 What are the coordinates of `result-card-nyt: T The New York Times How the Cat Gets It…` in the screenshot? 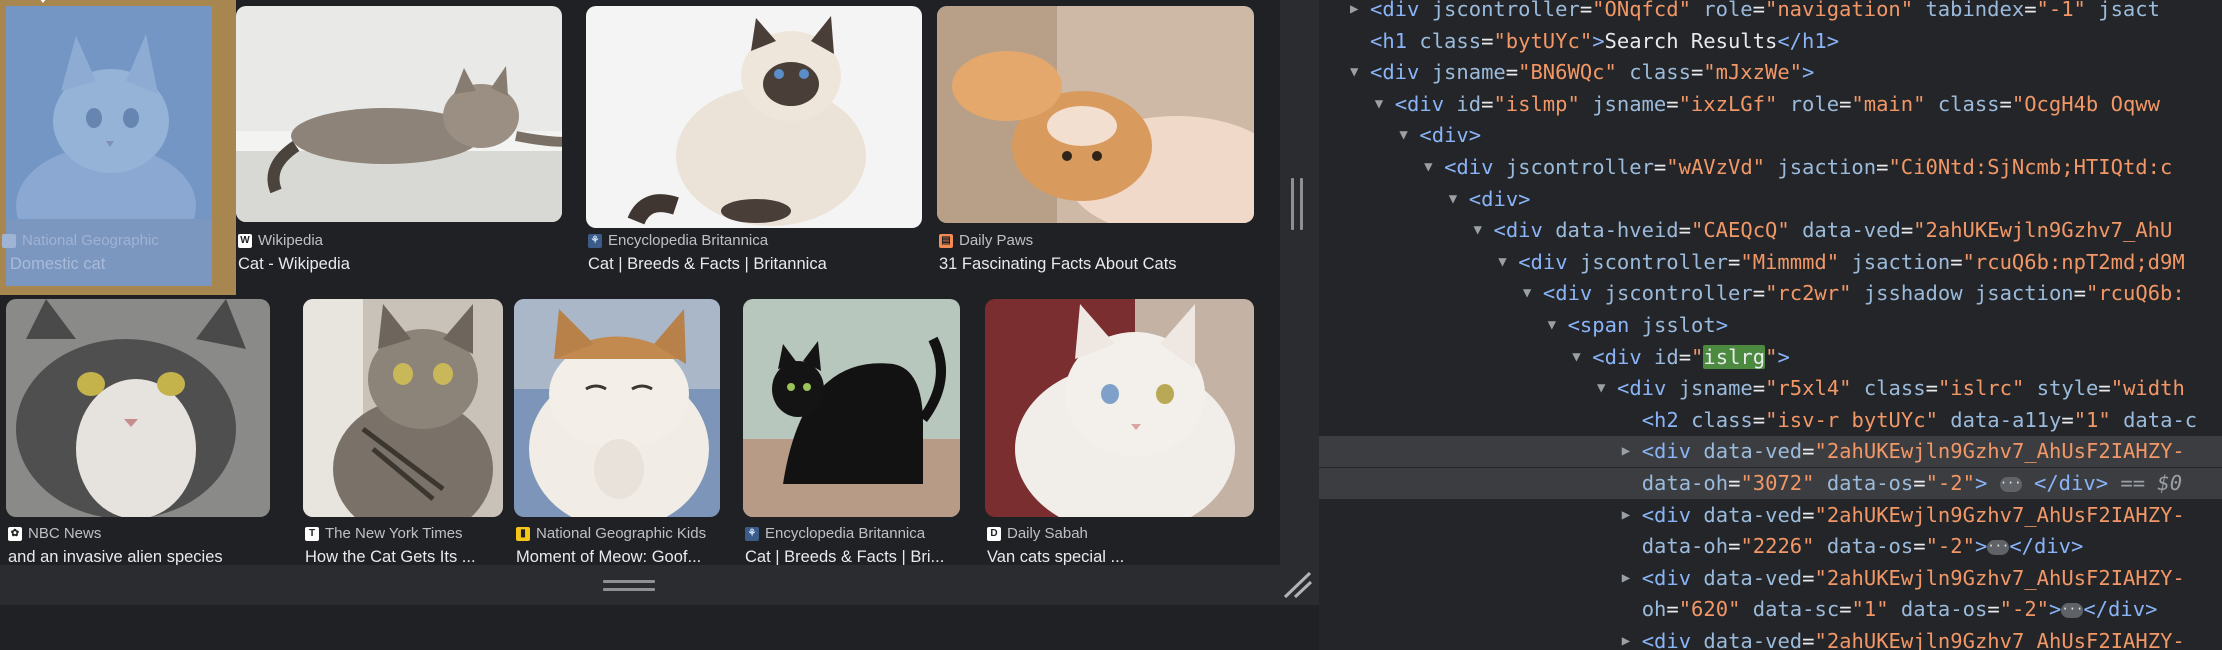 It's located at (403, 432).